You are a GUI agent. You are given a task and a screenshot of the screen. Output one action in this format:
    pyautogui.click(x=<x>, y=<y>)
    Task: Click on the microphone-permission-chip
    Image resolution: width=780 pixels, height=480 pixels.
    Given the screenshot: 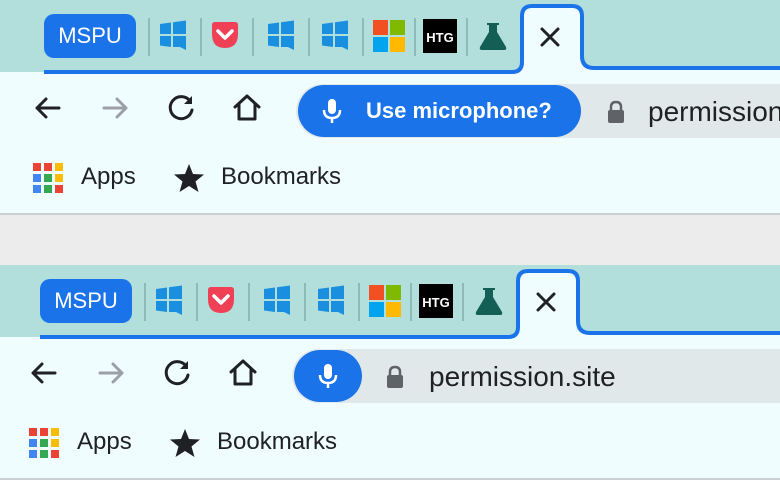 What is the action you would take?
    pyautogui.click(x=328, y=376)
    